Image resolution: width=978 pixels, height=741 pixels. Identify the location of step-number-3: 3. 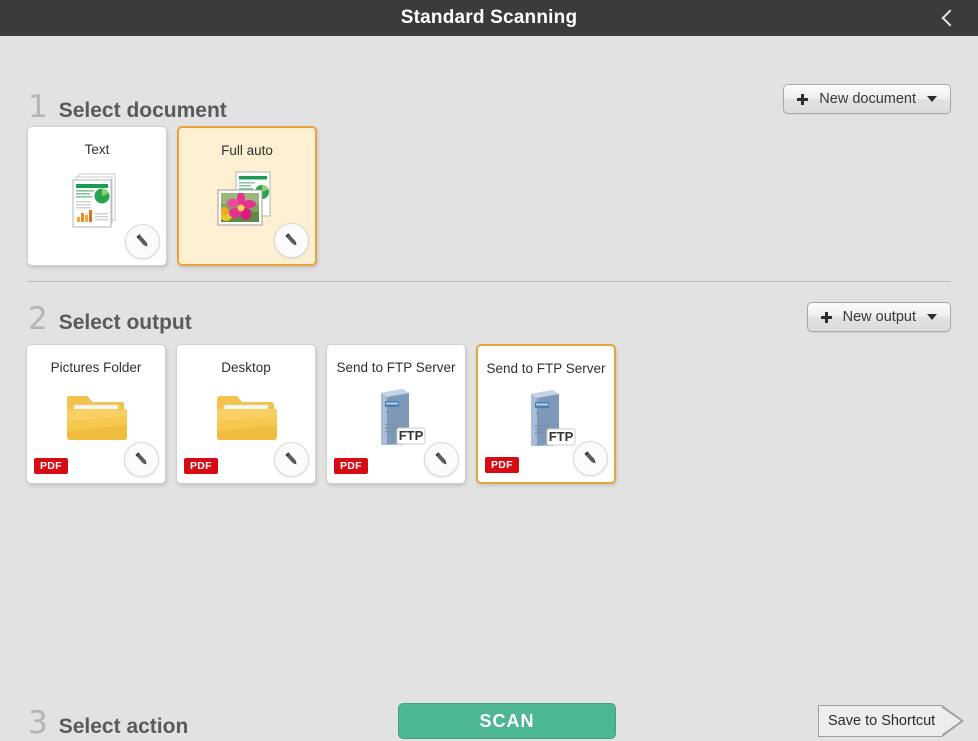
(38, 723).